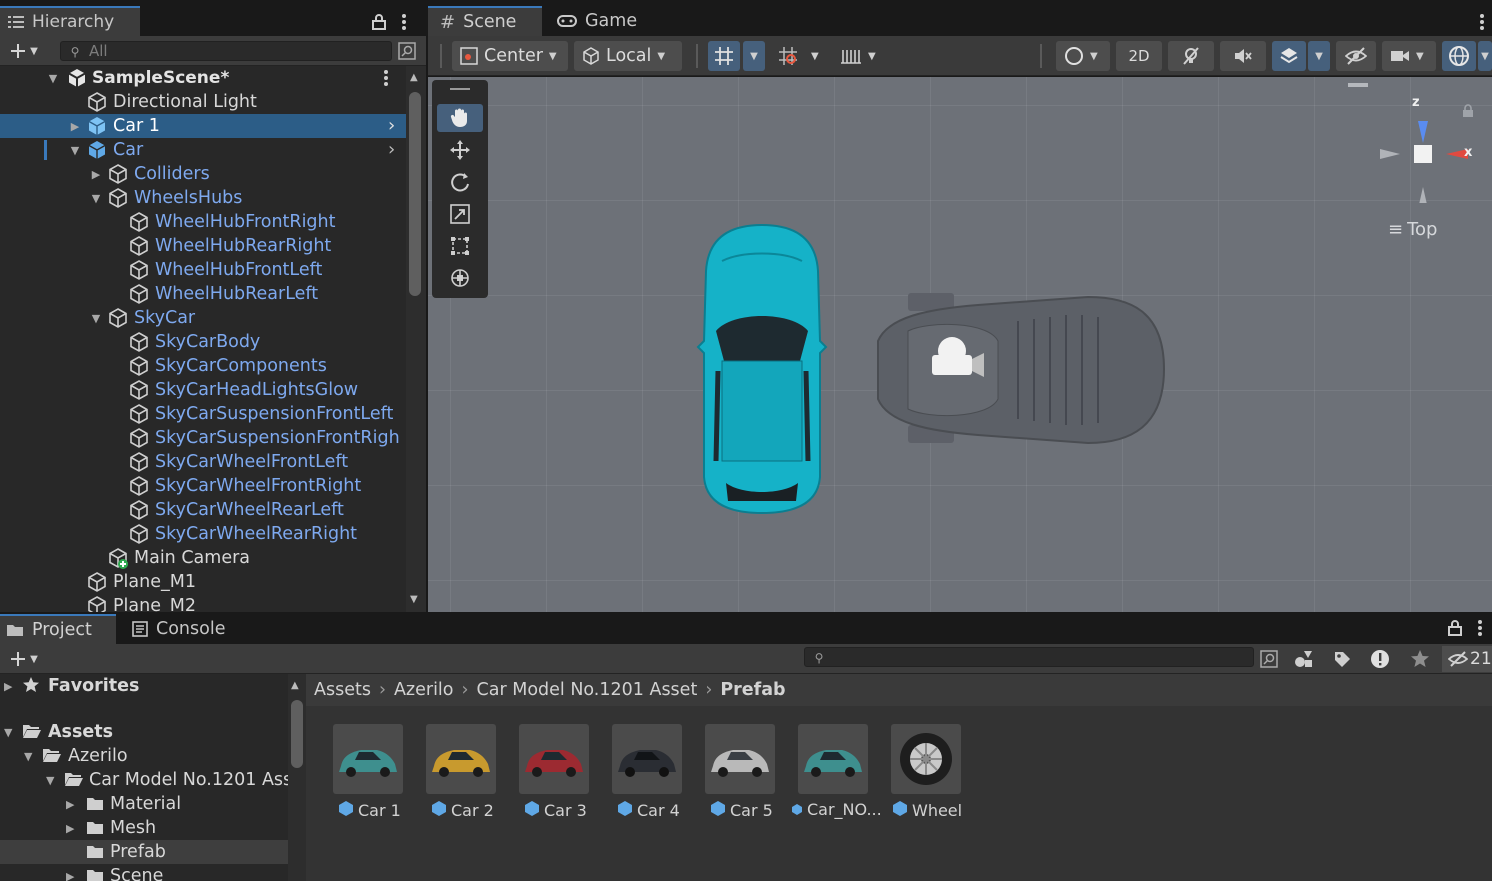 The width and height of the screenshot is (1492, 881). I want to click on gizmos-dropdown: ▼, so click(1485, 56).